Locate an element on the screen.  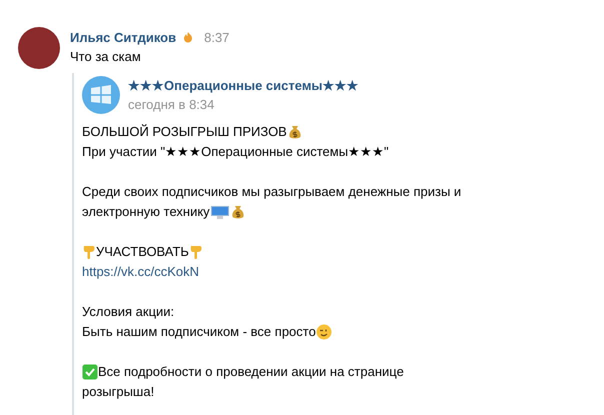
post-text: Среди своих подписчиков мы разыгрываем денежные призы и is located at coordinates (272, 192).